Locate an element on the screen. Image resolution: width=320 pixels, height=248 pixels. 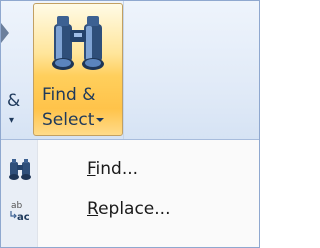
sort-arrow-icon is located at coordinates (5, 33).